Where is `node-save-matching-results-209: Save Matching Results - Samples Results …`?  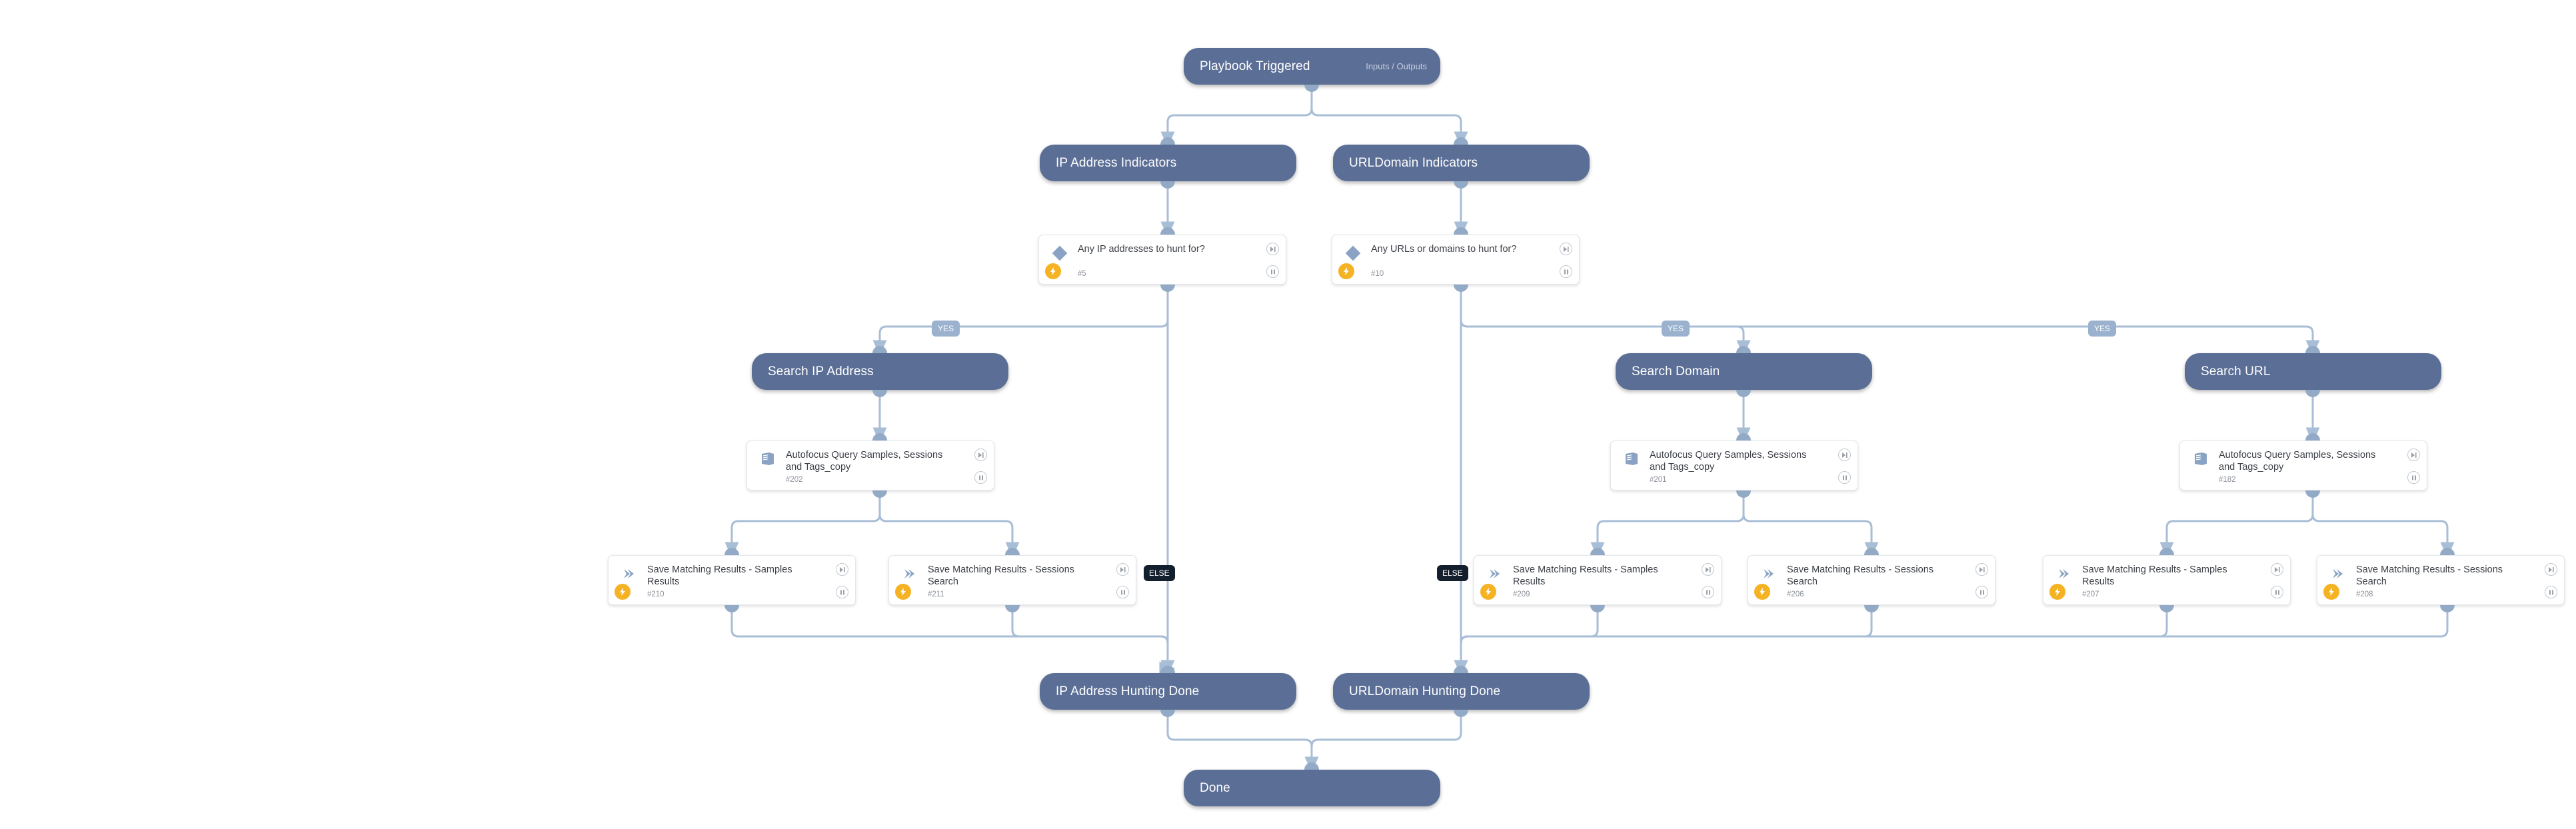 node-save-matching-results-209: Save Matching Results - Samples Results … is located at coordinates (1598, 580).